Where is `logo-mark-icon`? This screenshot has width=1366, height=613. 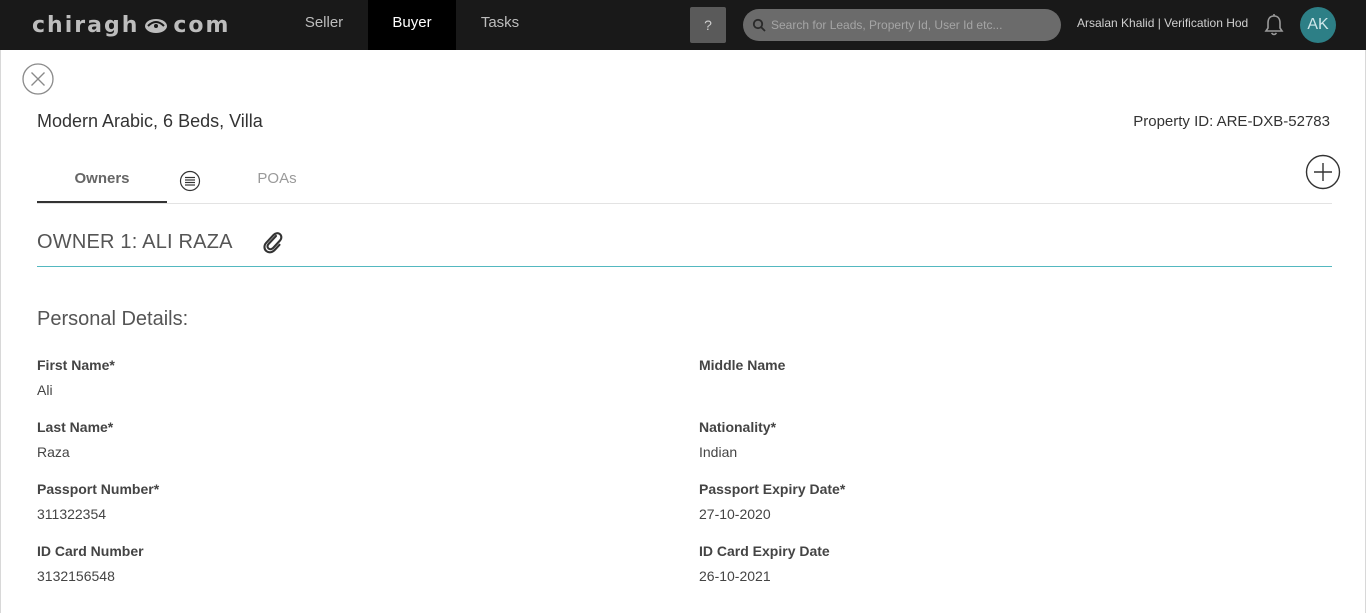
logo-mark-icon is located at coordinates (156, 26).